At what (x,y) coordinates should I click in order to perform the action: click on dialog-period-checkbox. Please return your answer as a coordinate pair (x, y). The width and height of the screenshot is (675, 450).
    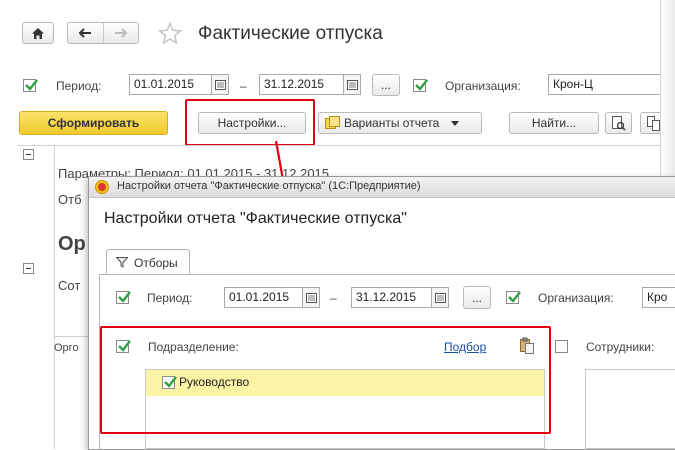
    Looking at the image, I should click on (123, 297).